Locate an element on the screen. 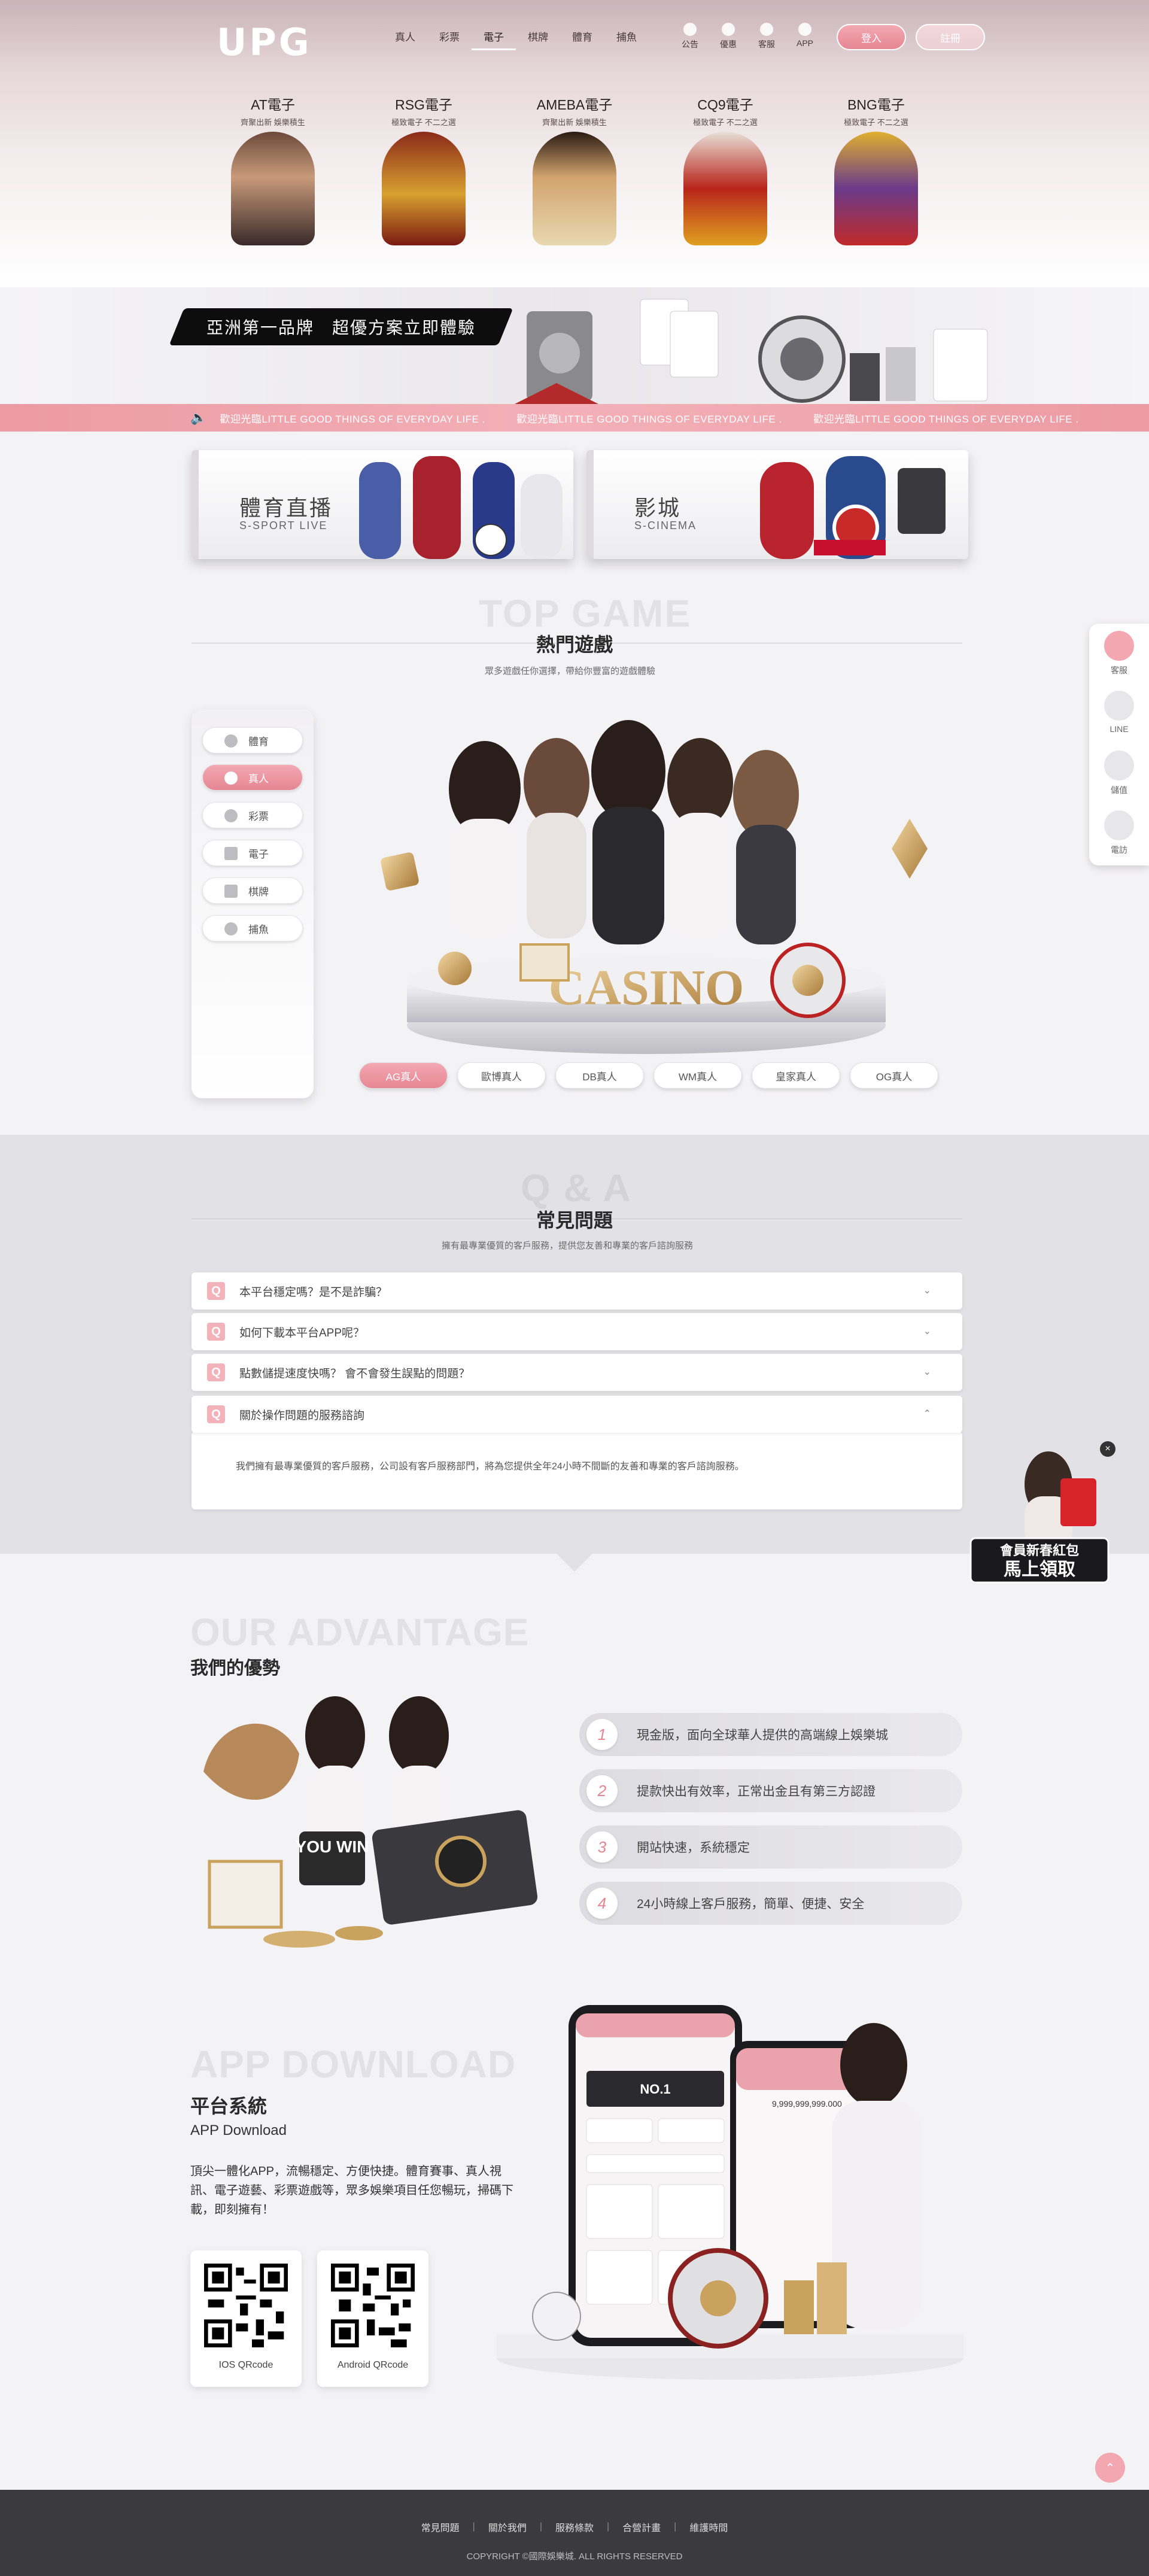 The height and width of the screenshot is (2576, 1149). faq-item: Q 點數儲提速度快嗎？ 會不會發生誤點的問題？ ⌄ is located at coordinates (577, 1373).